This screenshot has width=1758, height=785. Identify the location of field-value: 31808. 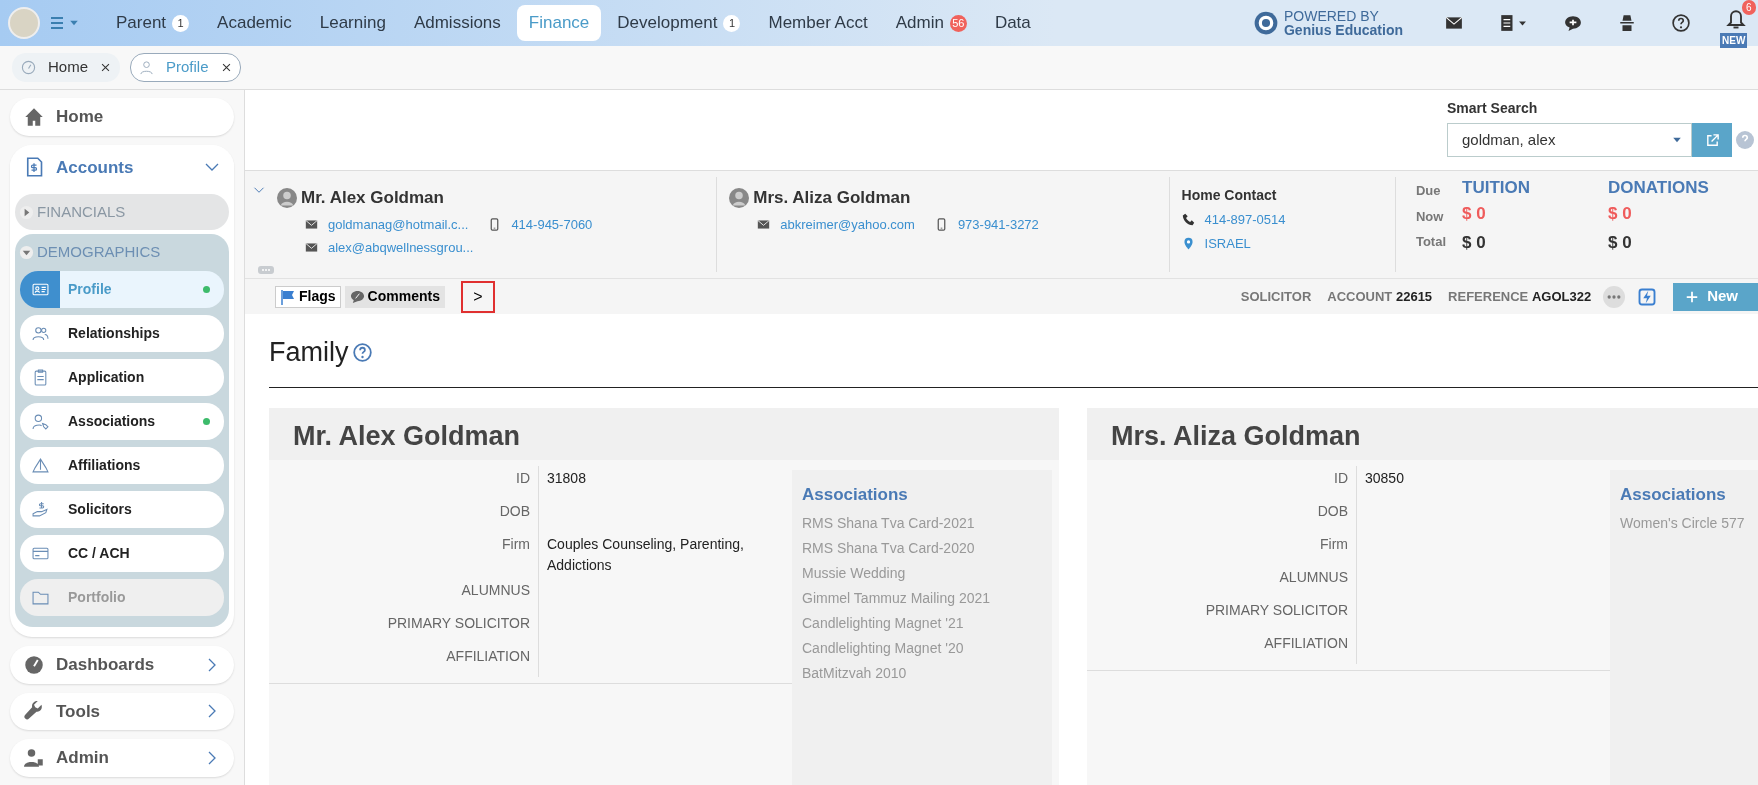
(566, 477).